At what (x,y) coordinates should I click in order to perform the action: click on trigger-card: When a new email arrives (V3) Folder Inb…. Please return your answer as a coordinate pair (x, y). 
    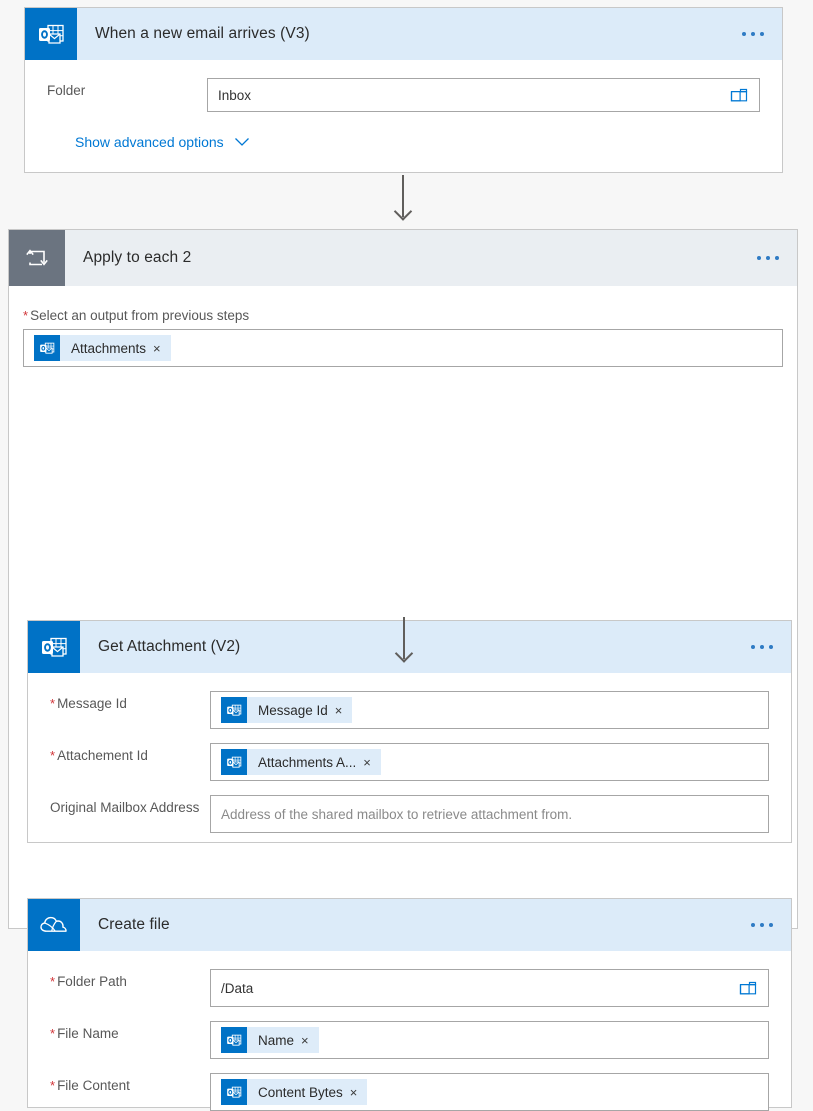
    Looking at the image, I should click on (403, 90).